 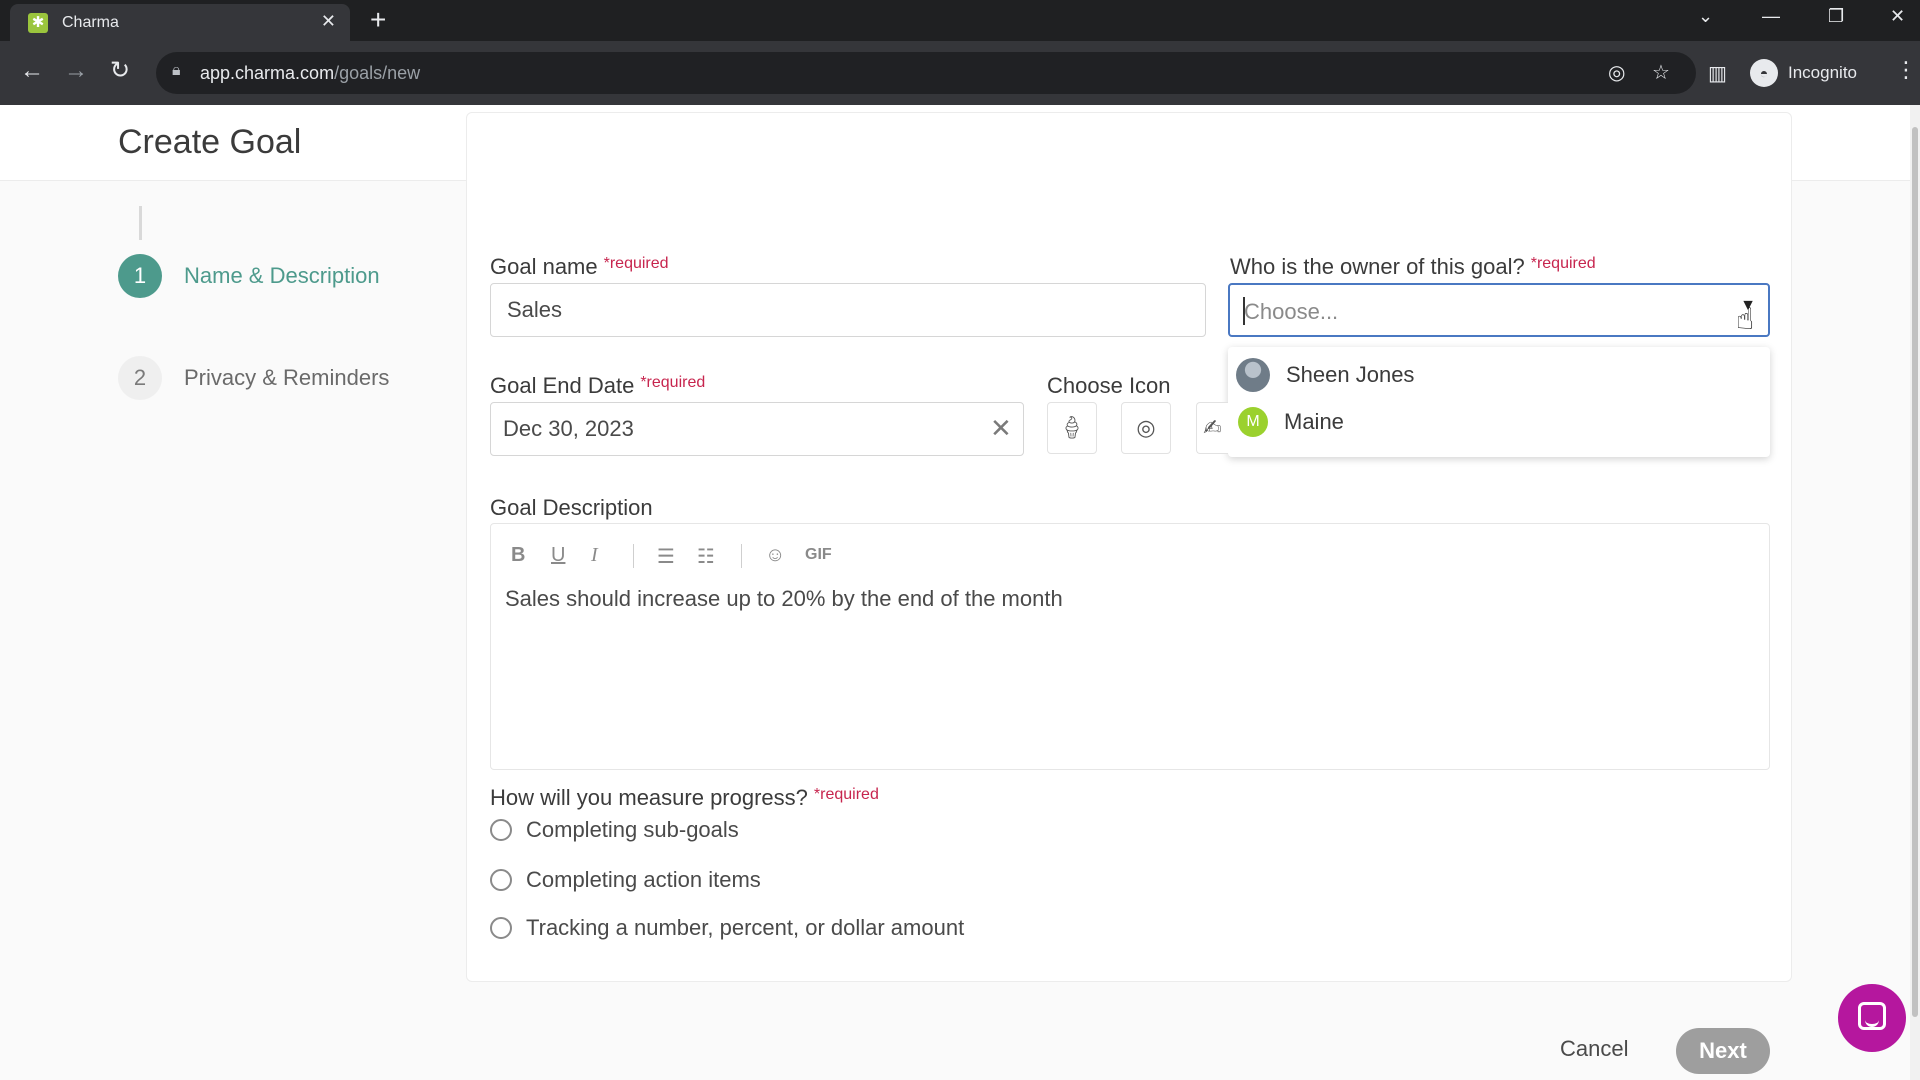 What do you see at coordinates (594, 555) in the screenshot?
I see `italic-icon: I` at bounding box center [594, 555].